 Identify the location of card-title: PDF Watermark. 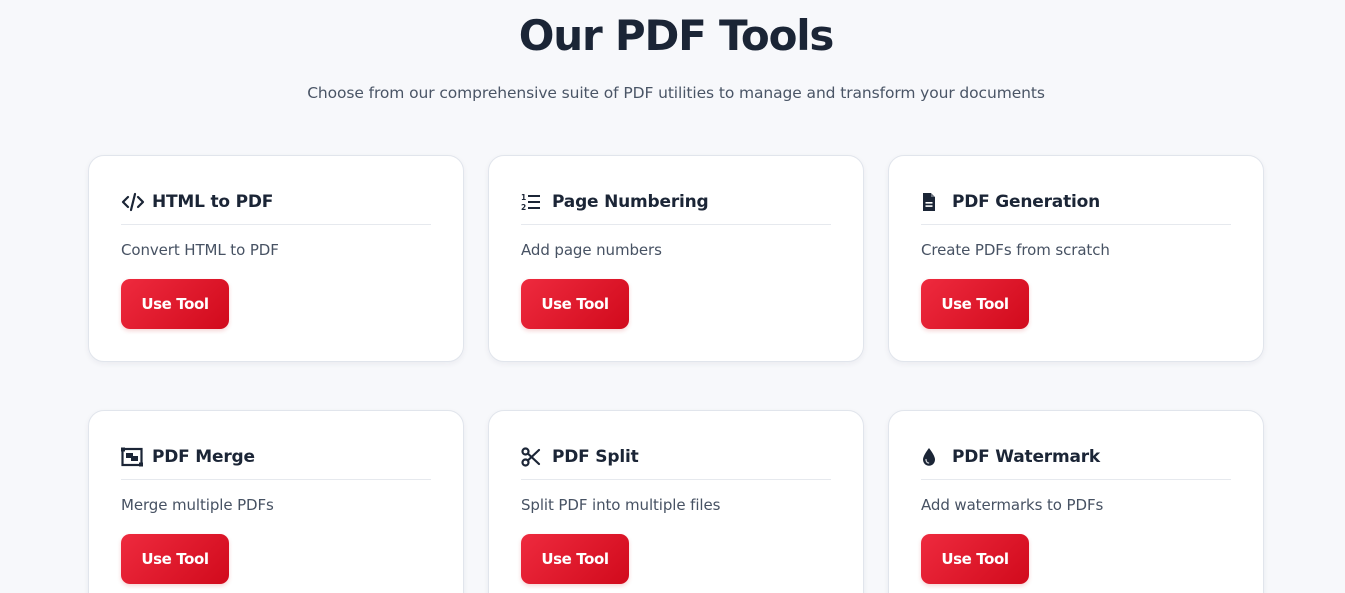
(1026, 457).